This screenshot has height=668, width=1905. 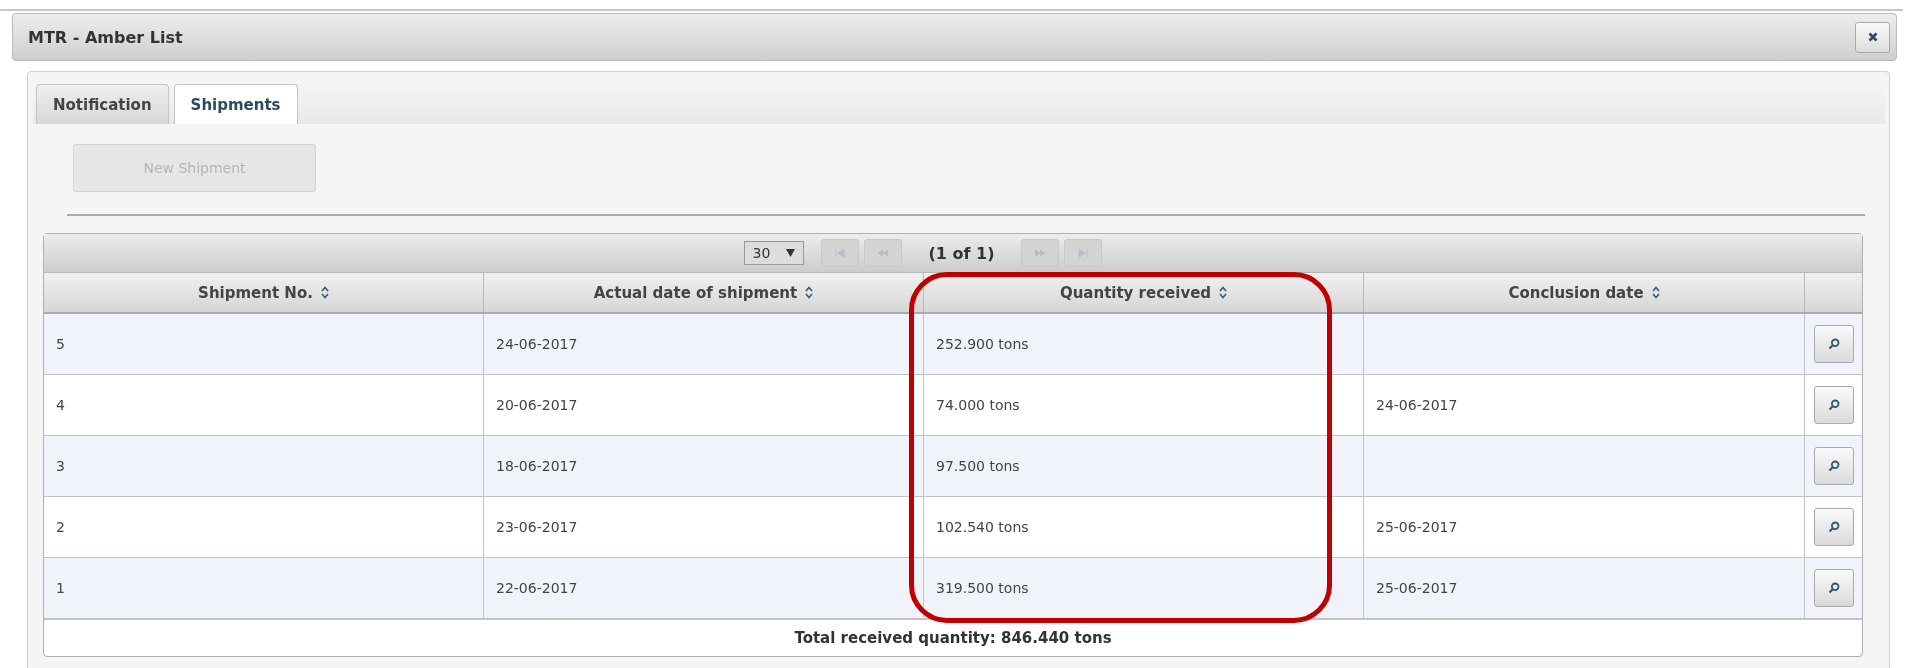 What do you see at coordinates (982, 526) in the screenshot?
I see `table-cell: 102.540 tons` at bounding box center [982, 526].